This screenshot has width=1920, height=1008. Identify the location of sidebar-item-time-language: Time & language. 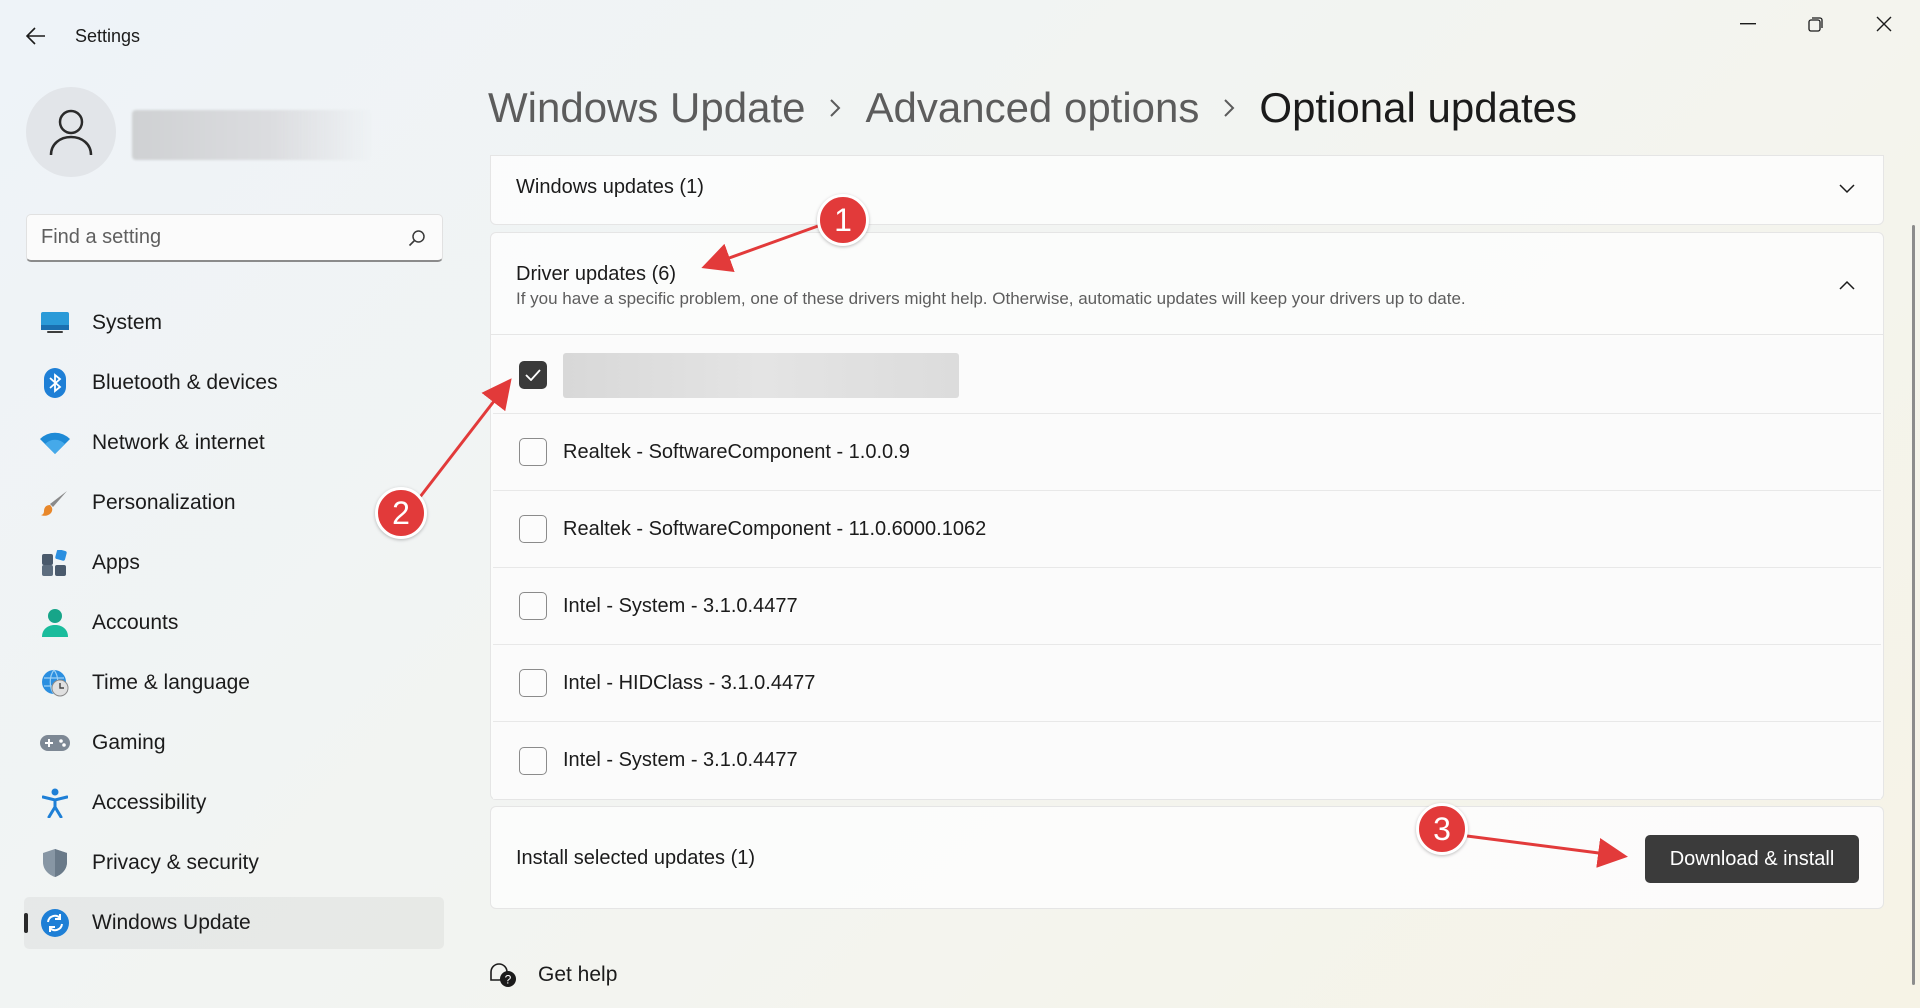
(234, 683).